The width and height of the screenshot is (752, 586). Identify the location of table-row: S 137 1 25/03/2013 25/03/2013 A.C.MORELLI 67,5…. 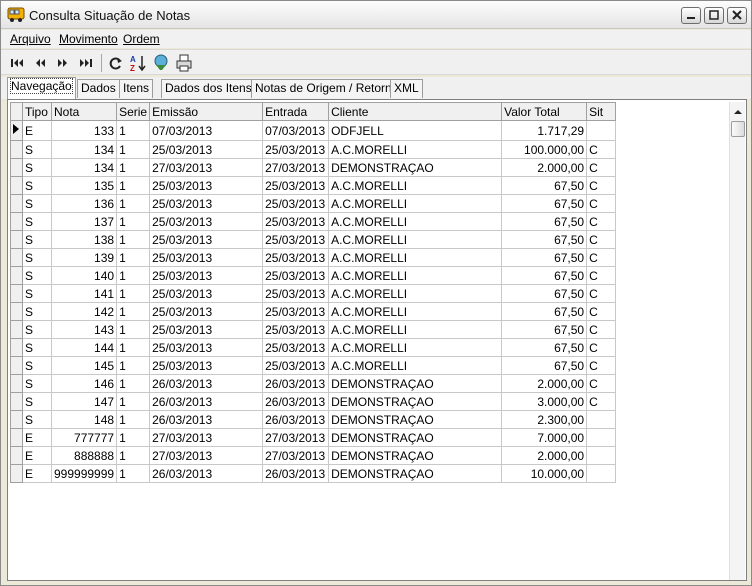
(313, 221).